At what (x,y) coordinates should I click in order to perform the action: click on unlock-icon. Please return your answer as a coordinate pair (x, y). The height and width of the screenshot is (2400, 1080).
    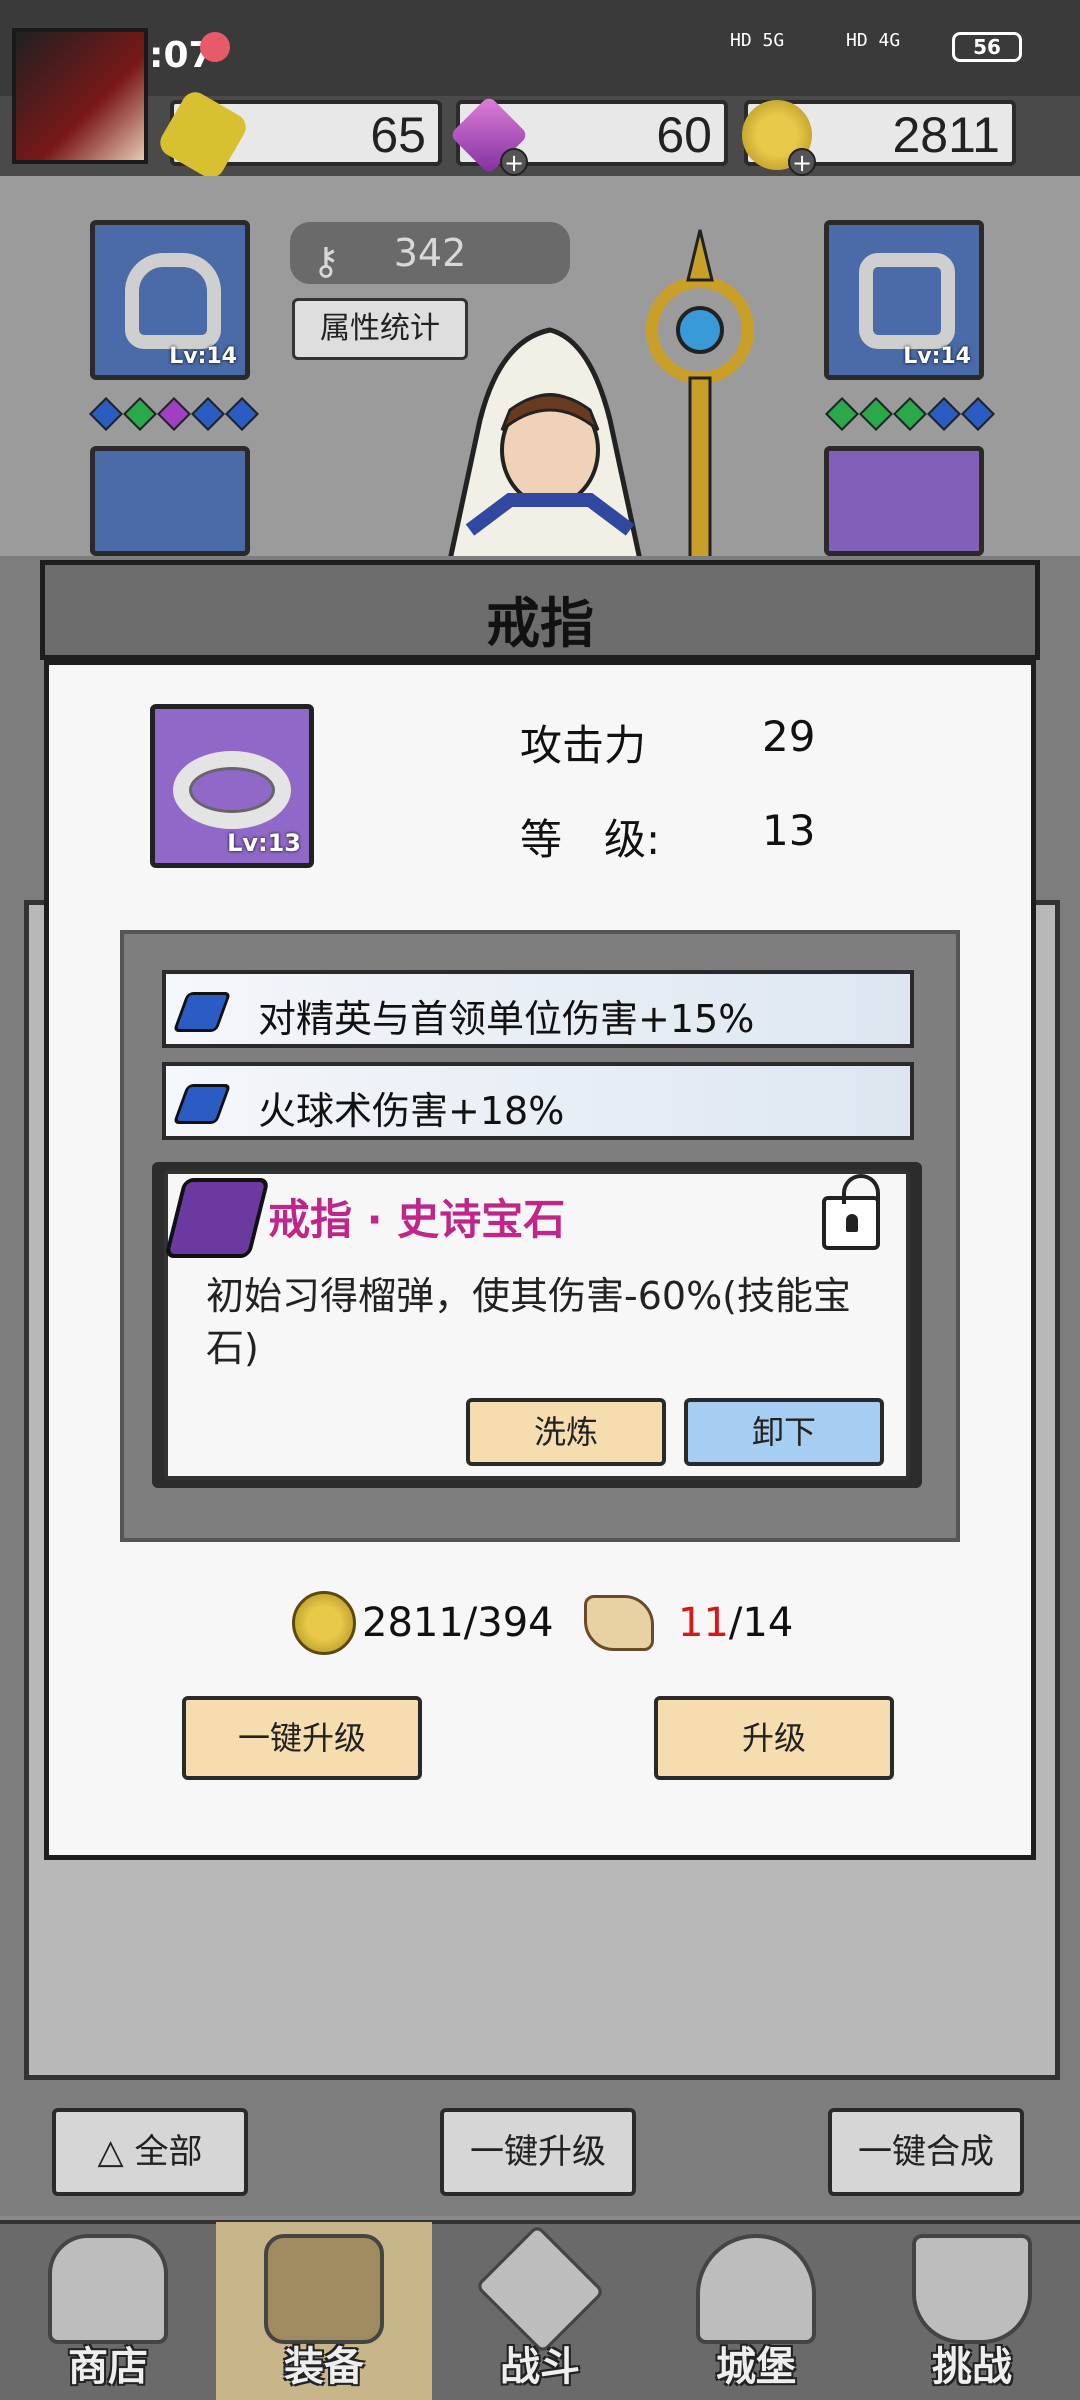
    Looking at the image, I should click on (851, 1212).